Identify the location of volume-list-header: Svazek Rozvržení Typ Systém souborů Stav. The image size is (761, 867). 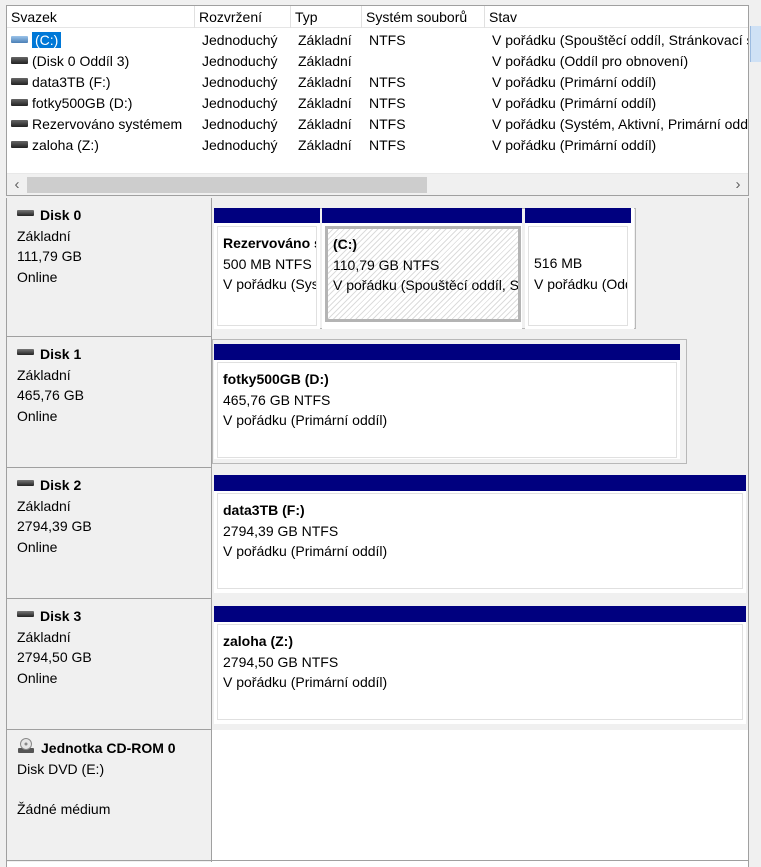
(377, 17).